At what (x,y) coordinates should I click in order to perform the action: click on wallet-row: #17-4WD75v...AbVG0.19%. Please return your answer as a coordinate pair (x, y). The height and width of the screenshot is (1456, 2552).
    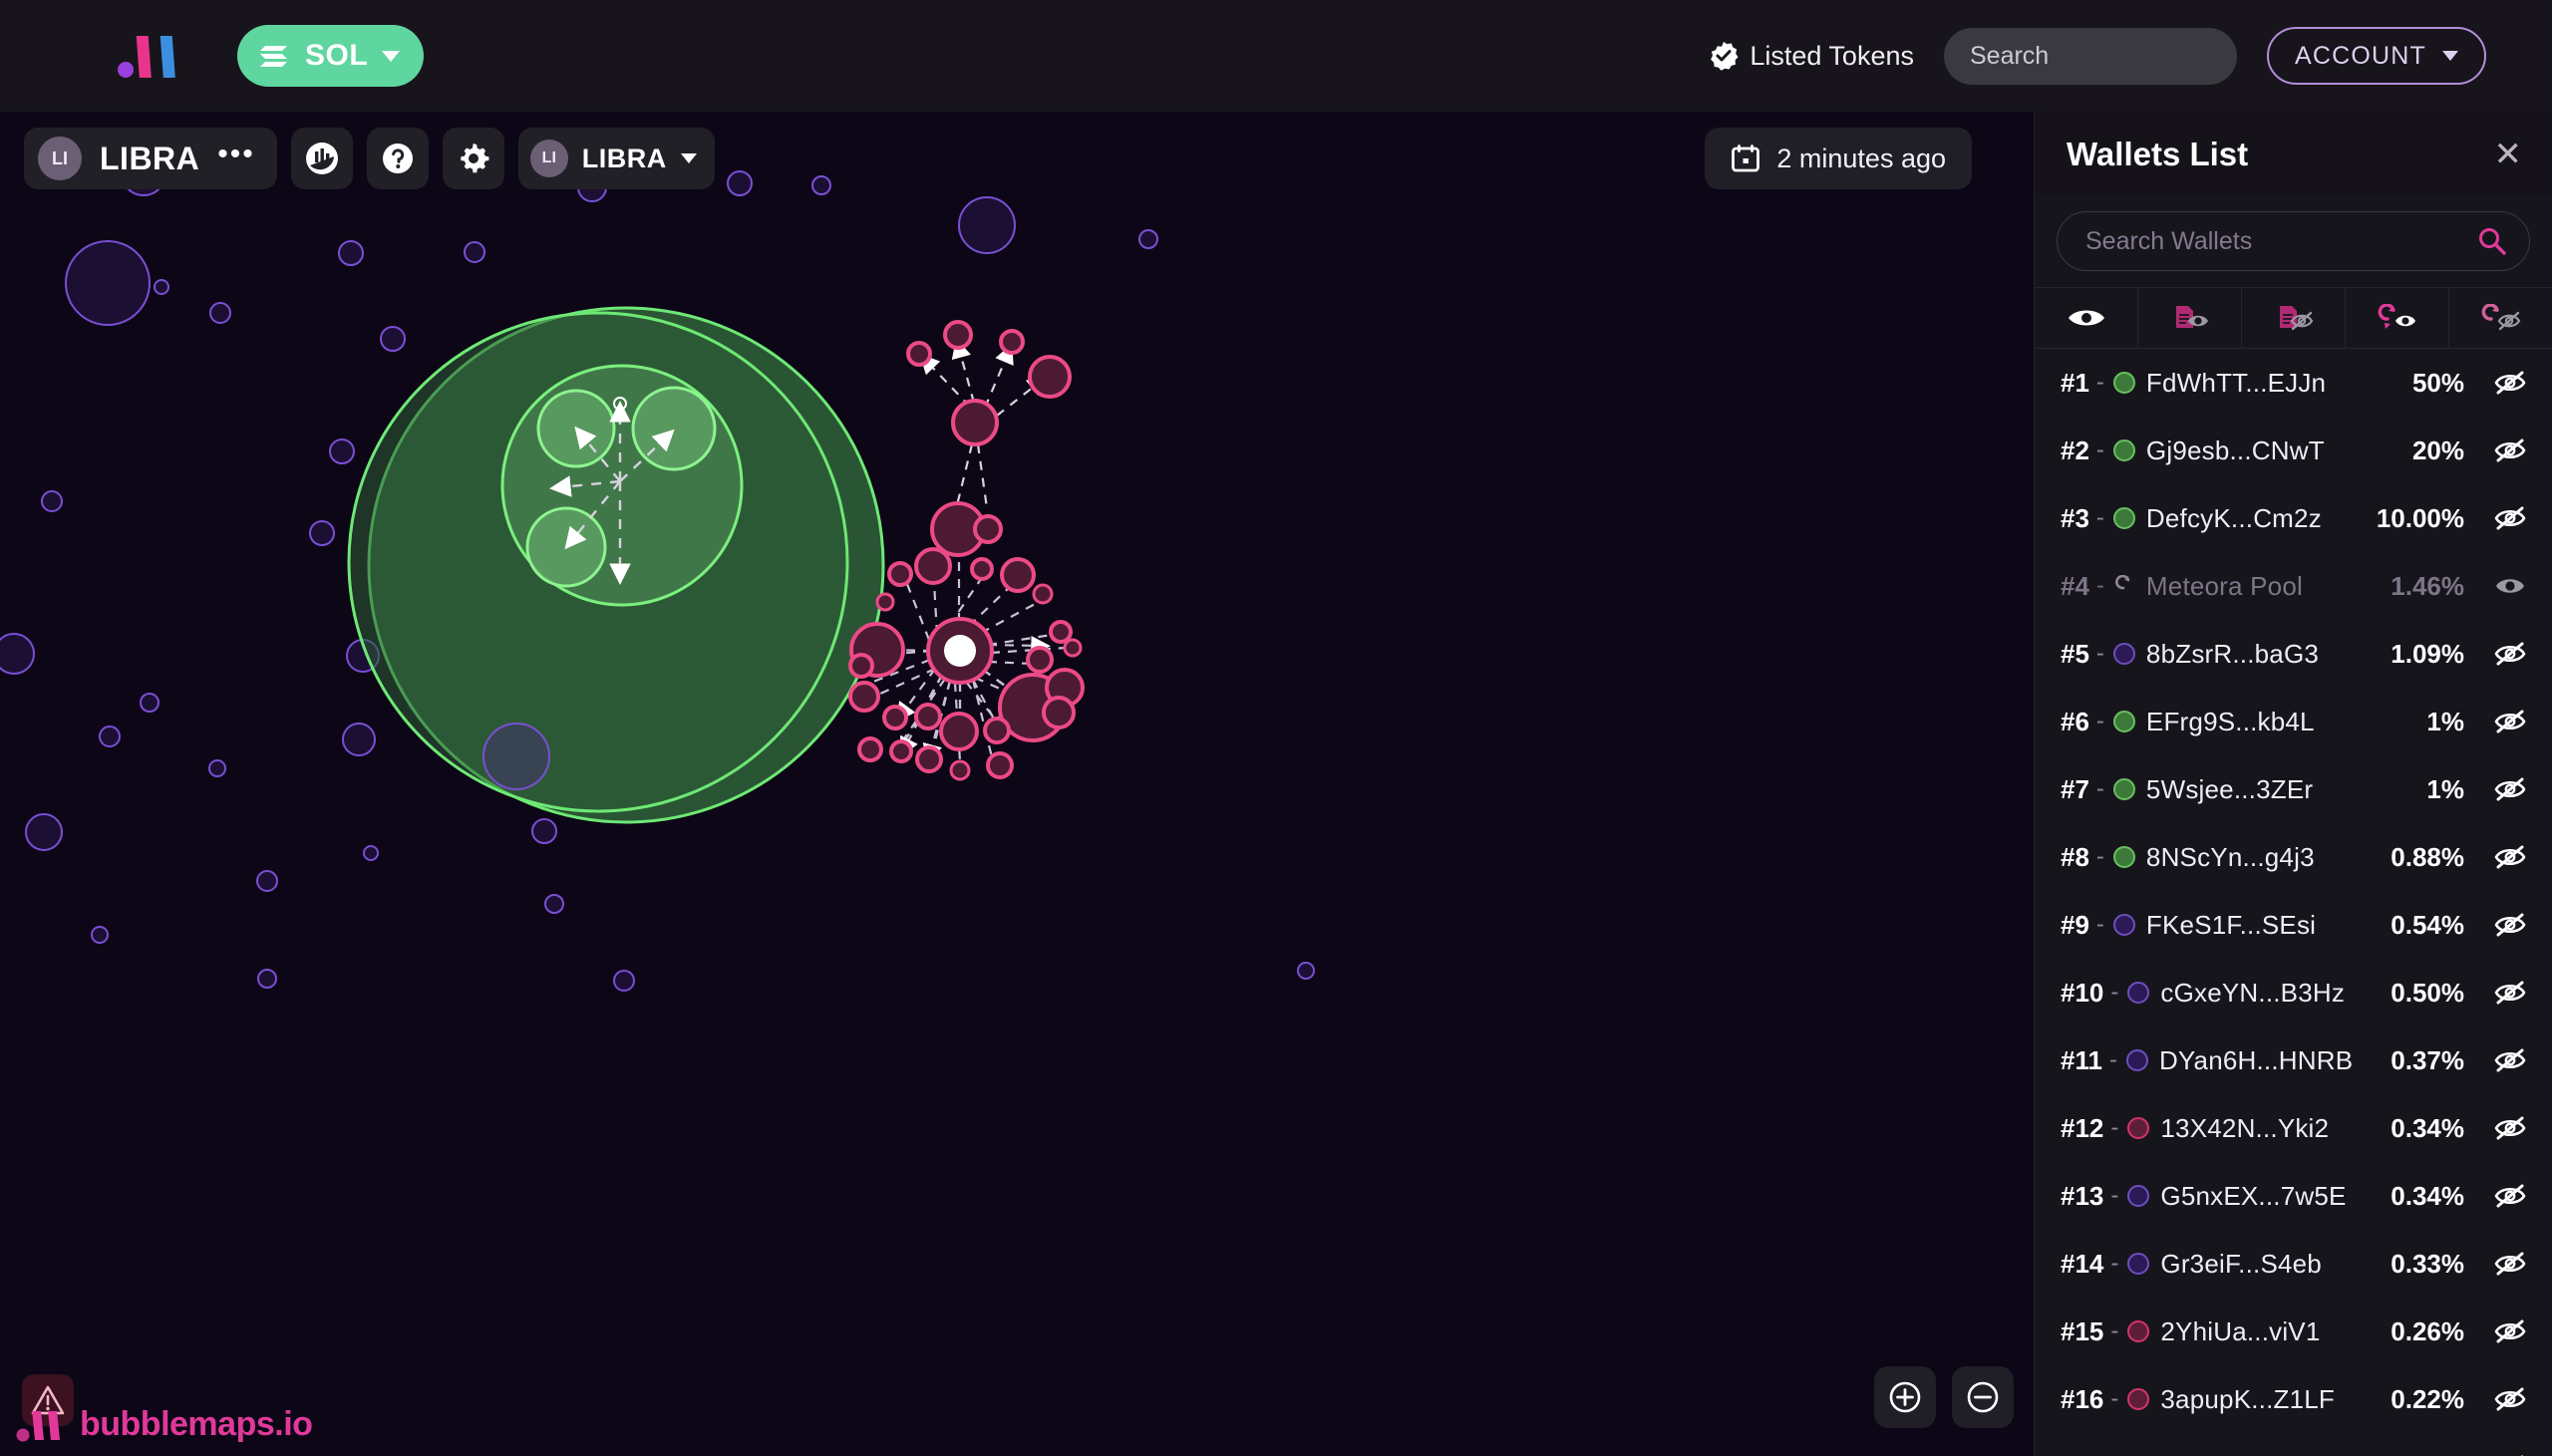
    Looking at the image, I should click on (2293, 1444).